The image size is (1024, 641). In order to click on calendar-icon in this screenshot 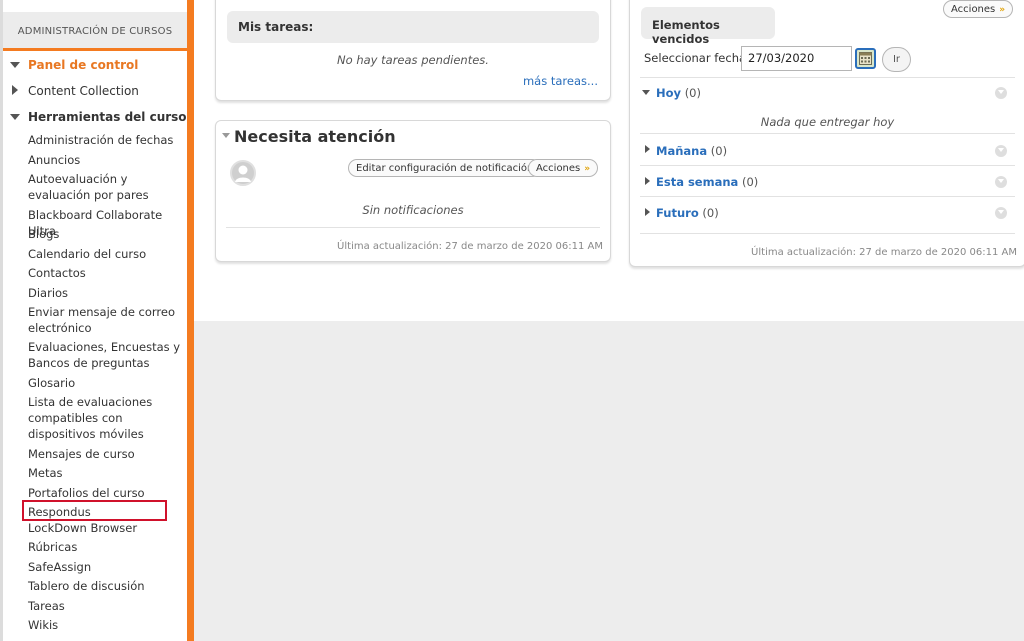, I will do `click(865, 58)`.